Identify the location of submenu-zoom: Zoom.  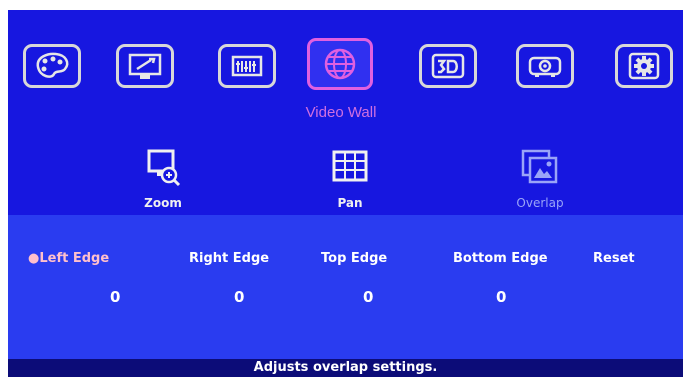
(163, 179).